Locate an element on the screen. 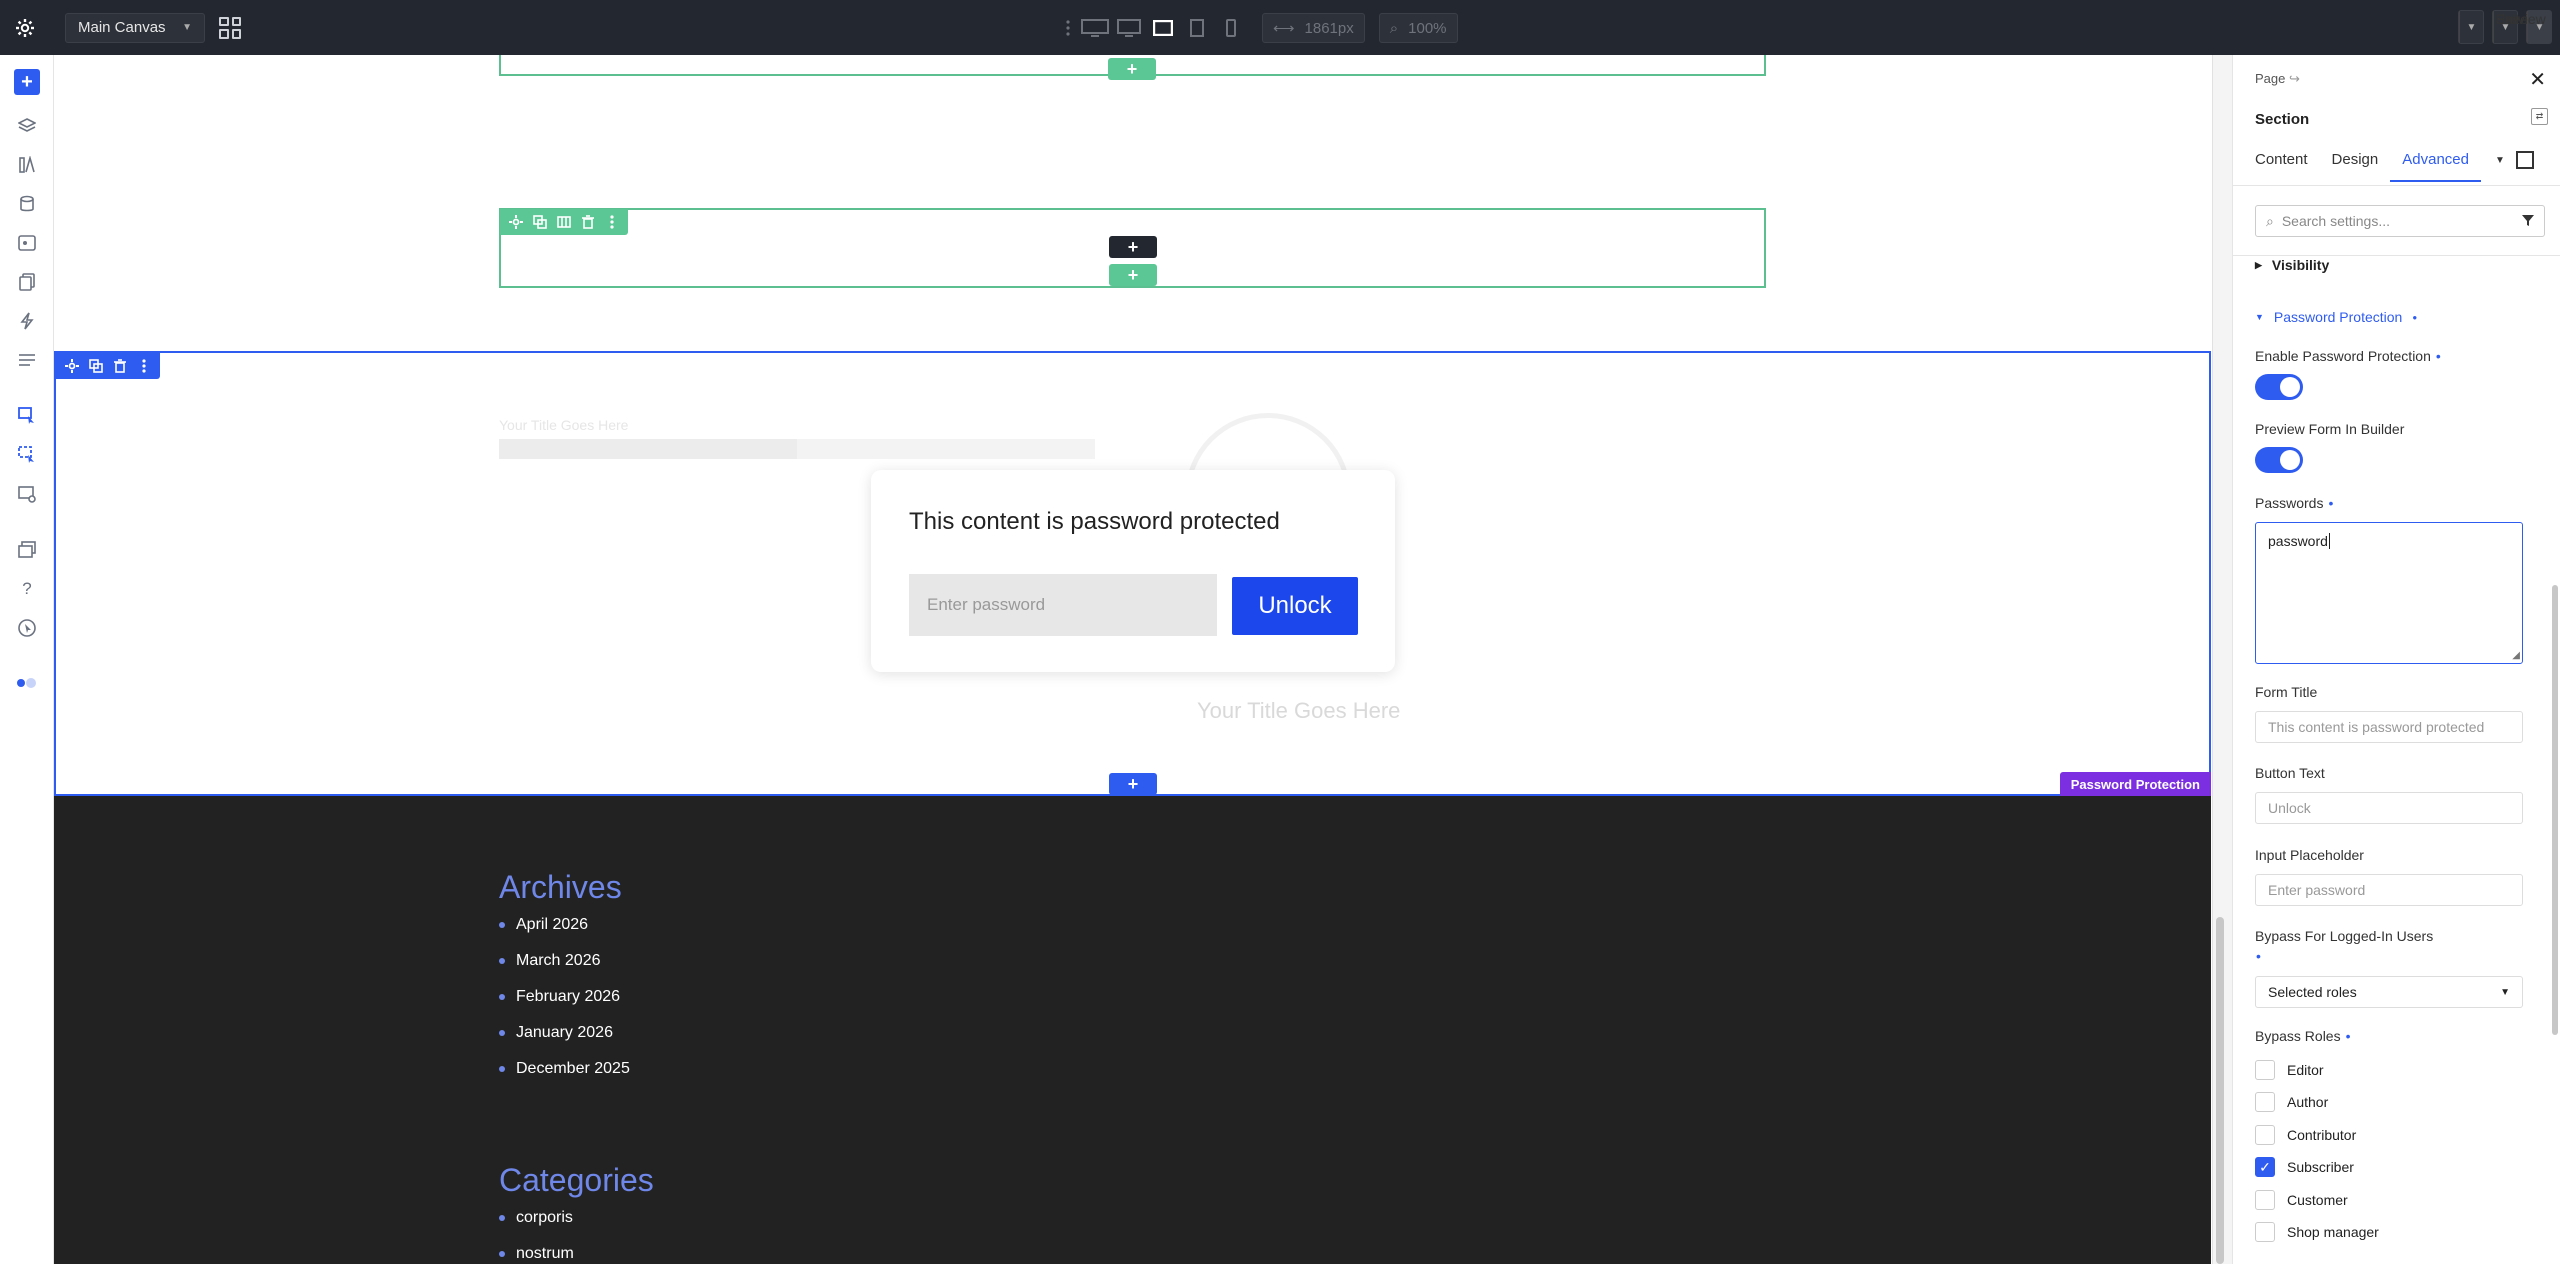  archive-link: December 2025 is located at coordinates (564, 1069).